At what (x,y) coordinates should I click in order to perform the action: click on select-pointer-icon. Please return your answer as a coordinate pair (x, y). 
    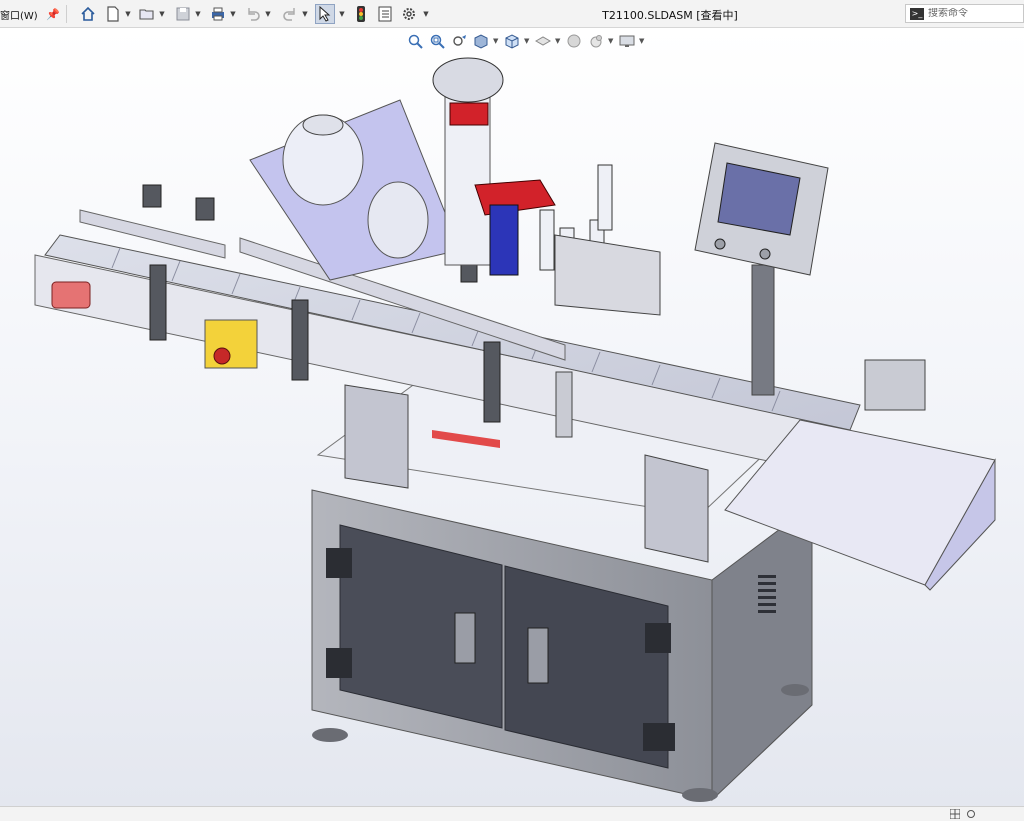
    Looking at the image, I should click on (325, 14).